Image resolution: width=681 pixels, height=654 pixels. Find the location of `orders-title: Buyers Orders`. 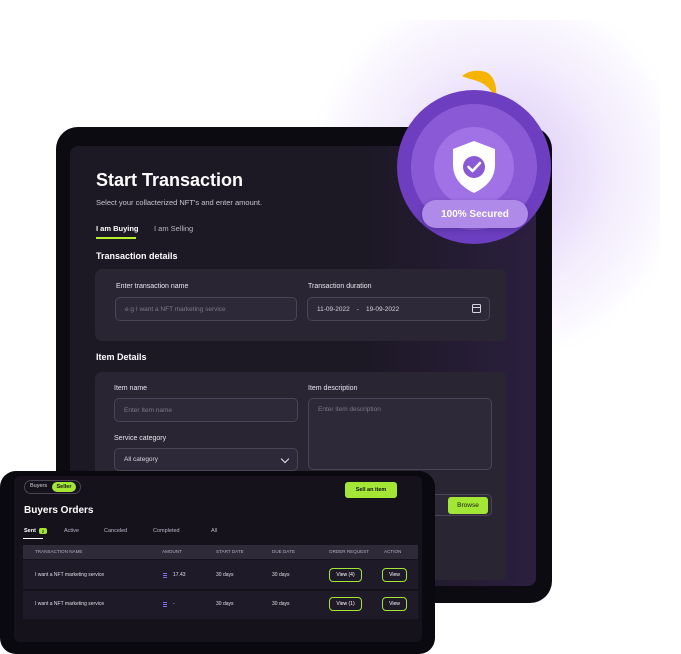

orders-title: Buyers Orders is located at coordinates (59, 510).